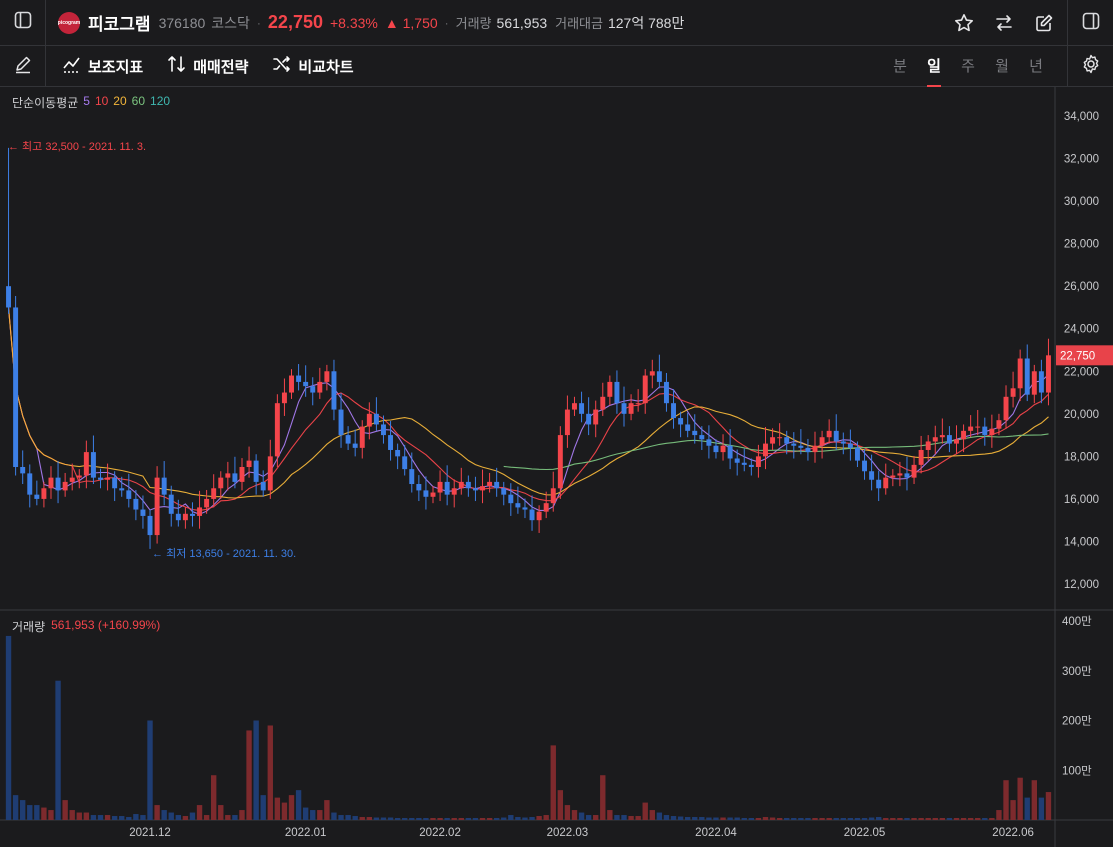 This screenshot has width=1113, height=847. Describe the element at coordinates (646, 22) in the screenshot. I see `amount-value: 127억 788만` at that location.